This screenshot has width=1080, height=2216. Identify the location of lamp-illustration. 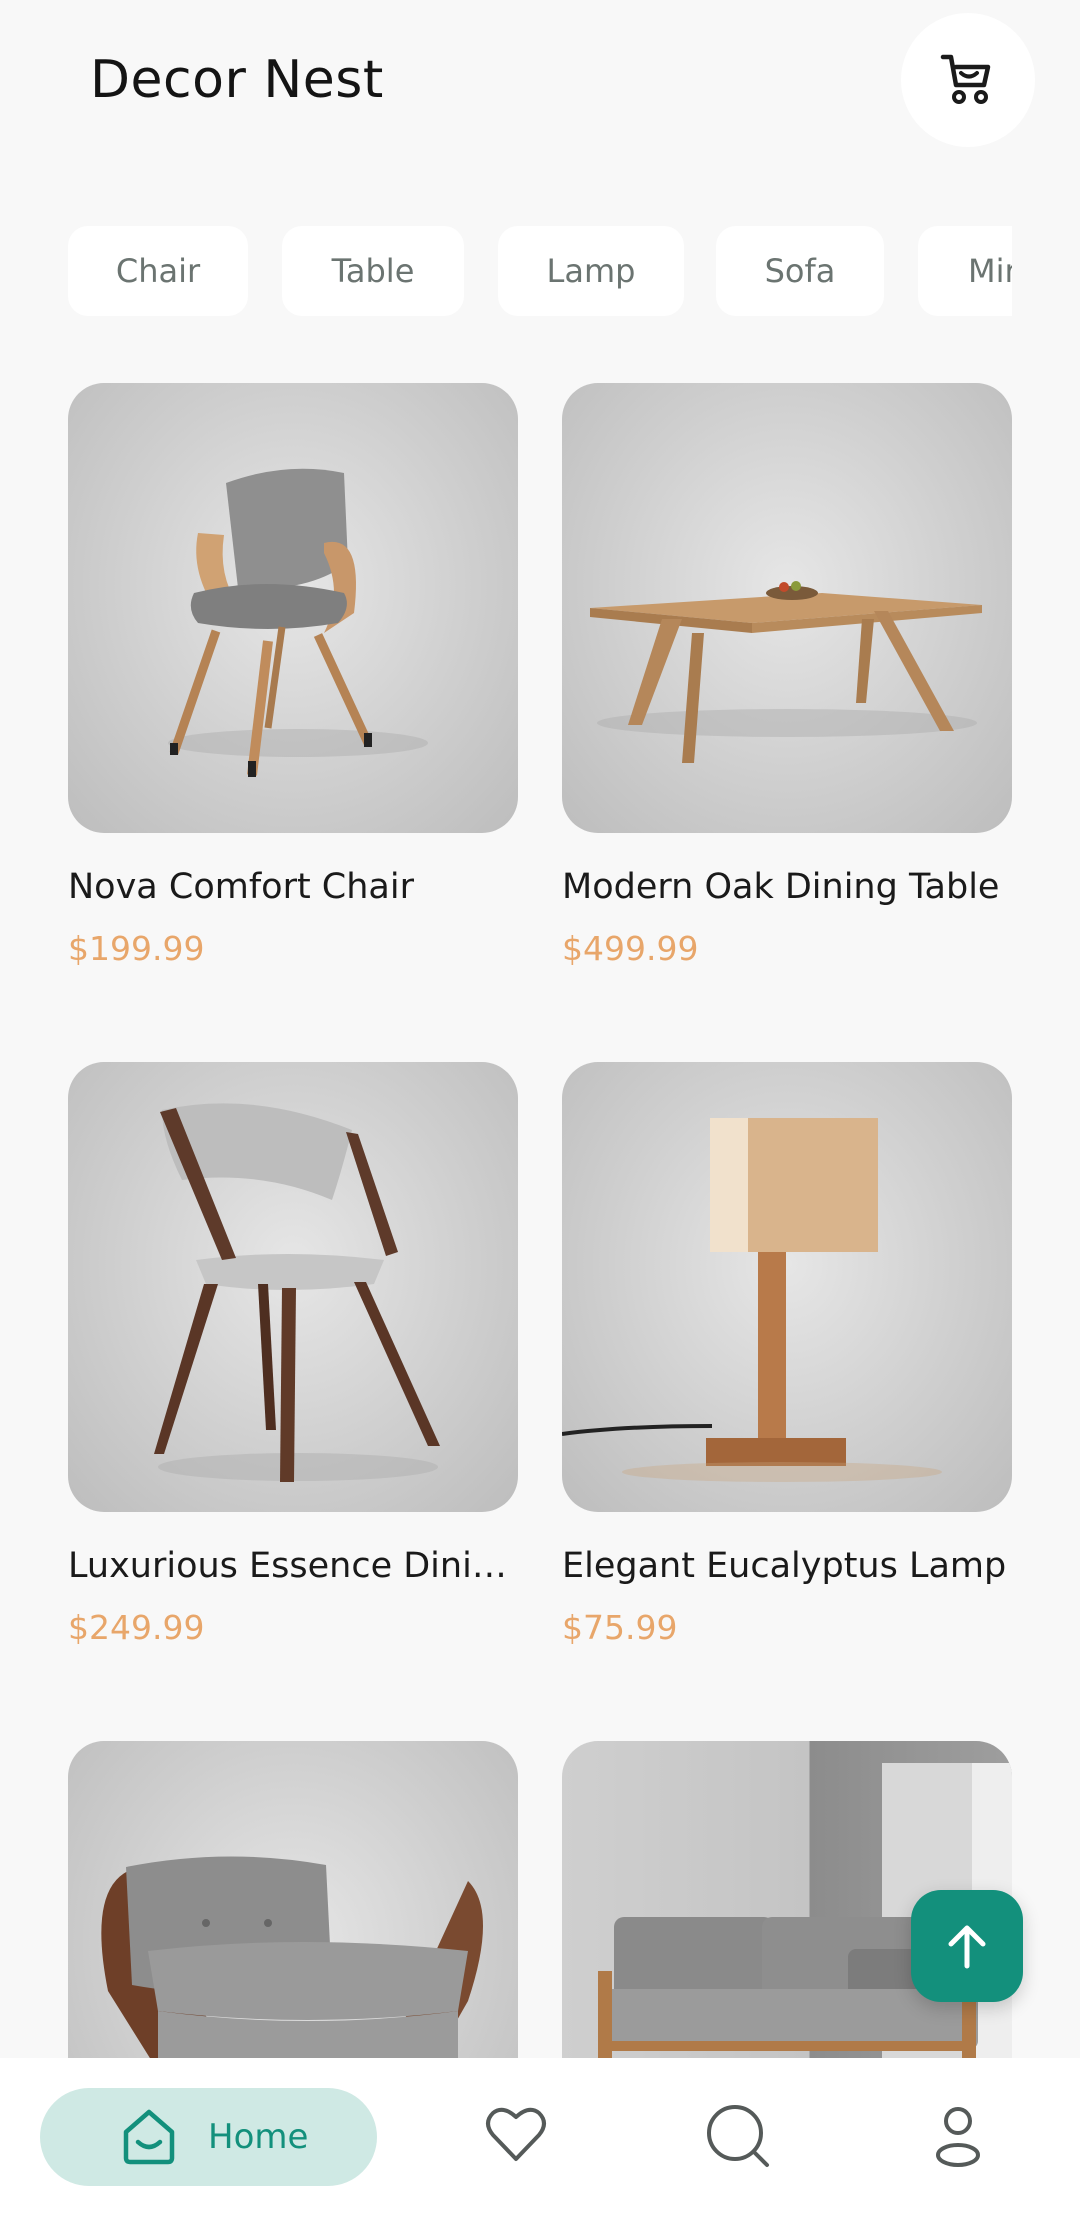
(752, 1300).